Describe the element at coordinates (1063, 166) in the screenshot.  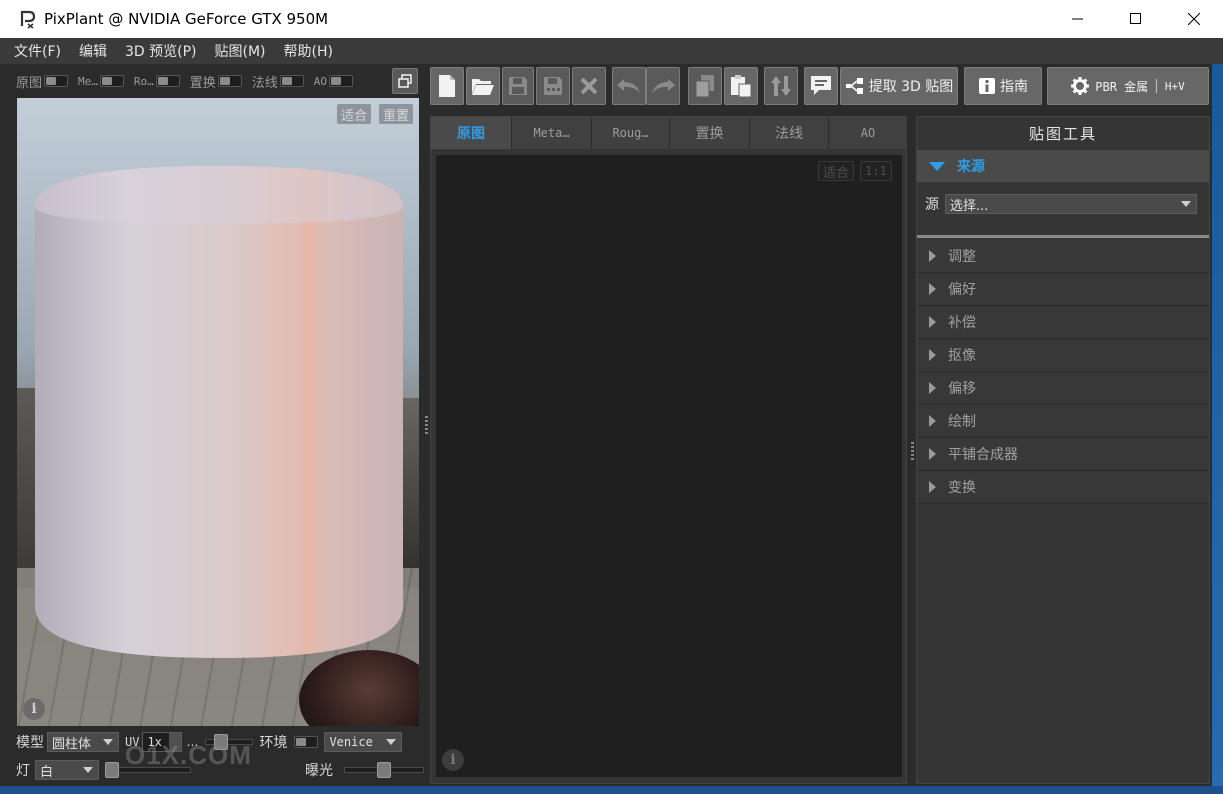
I see `section-source-header: 来源` at that location.